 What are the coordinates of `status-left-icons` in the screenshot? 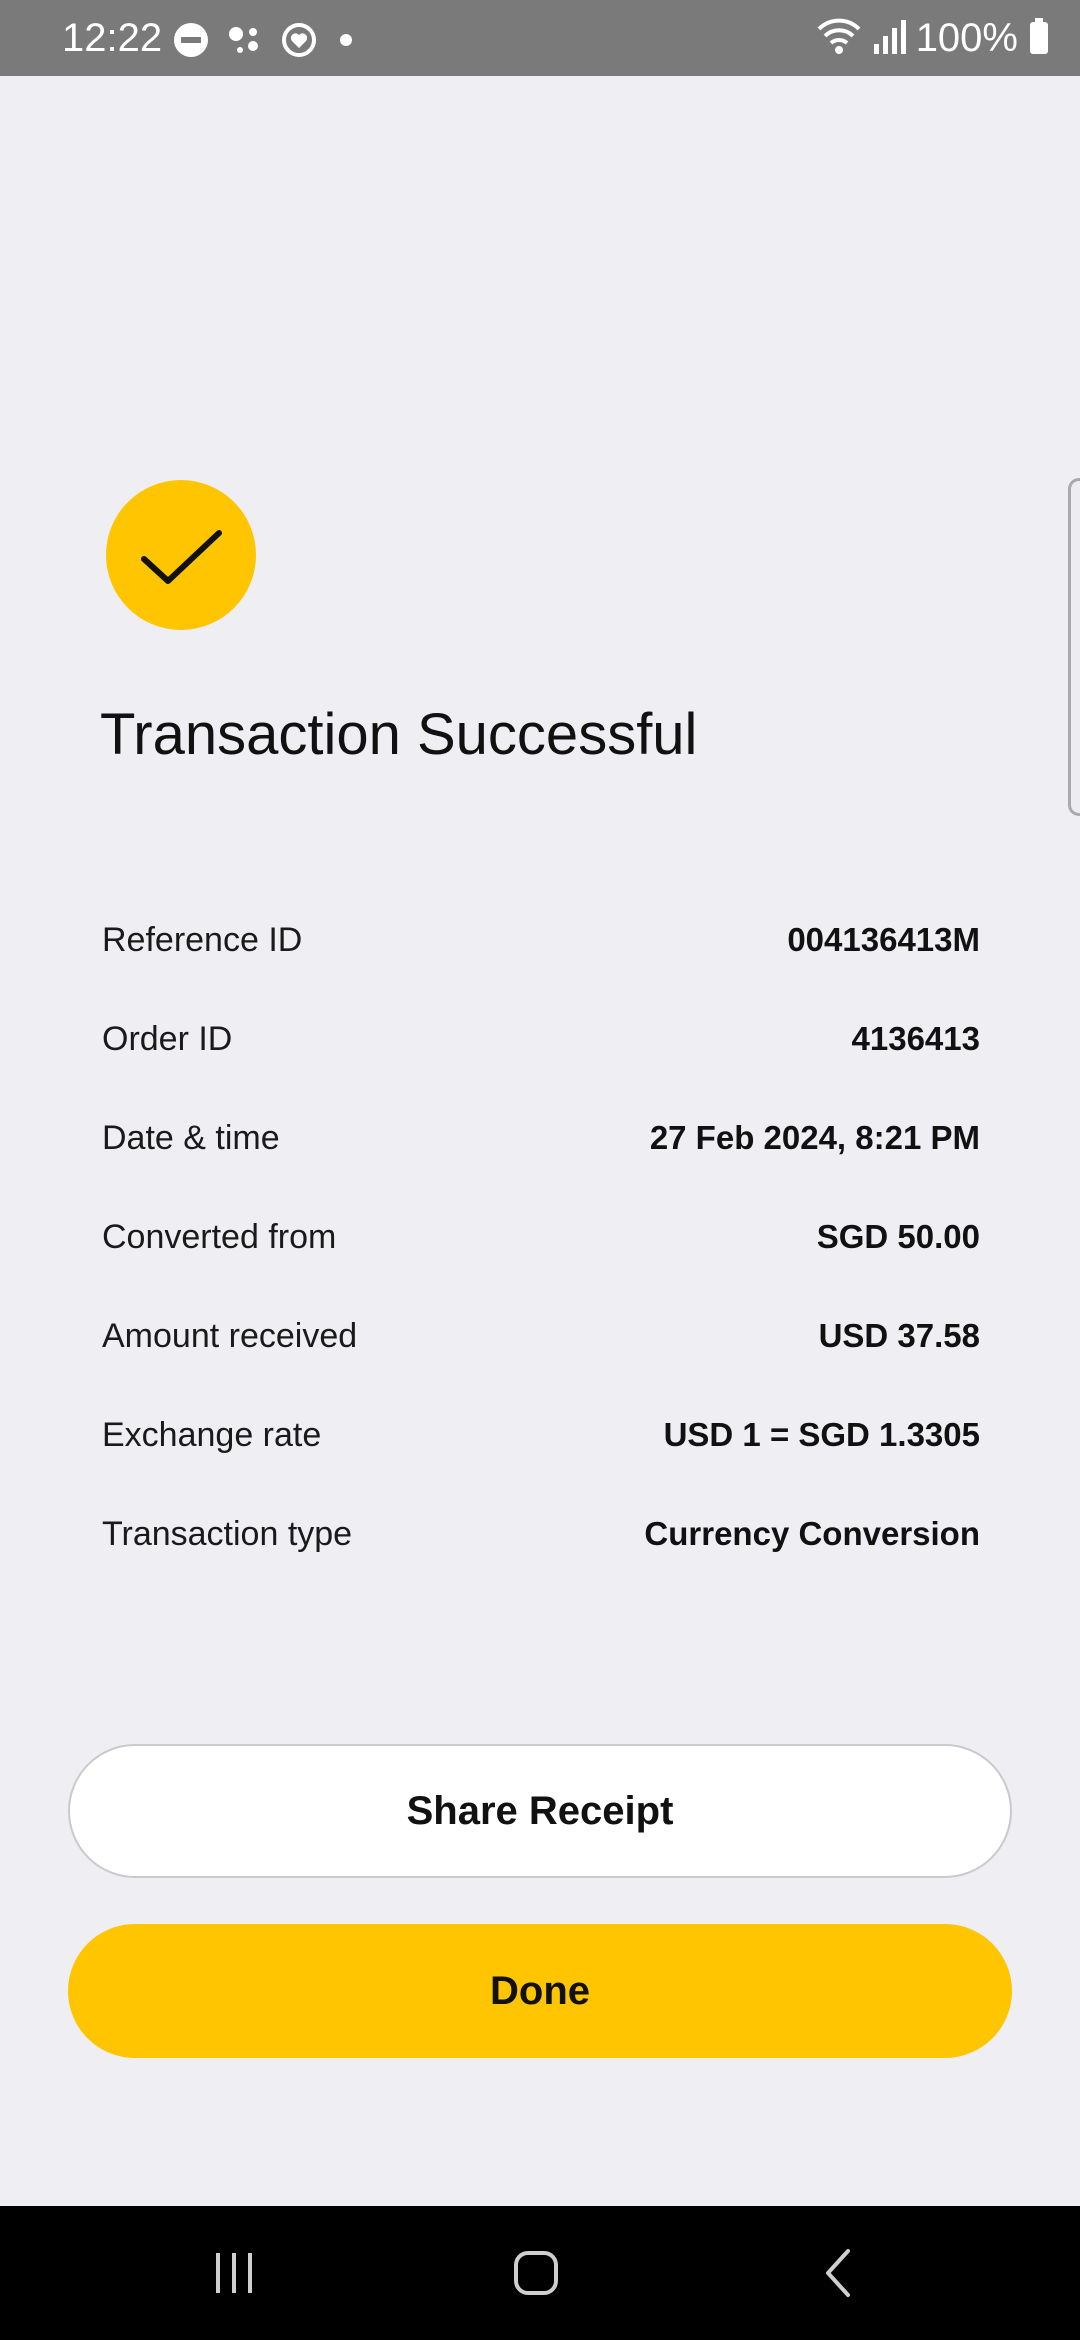 It's located at (265, 42).